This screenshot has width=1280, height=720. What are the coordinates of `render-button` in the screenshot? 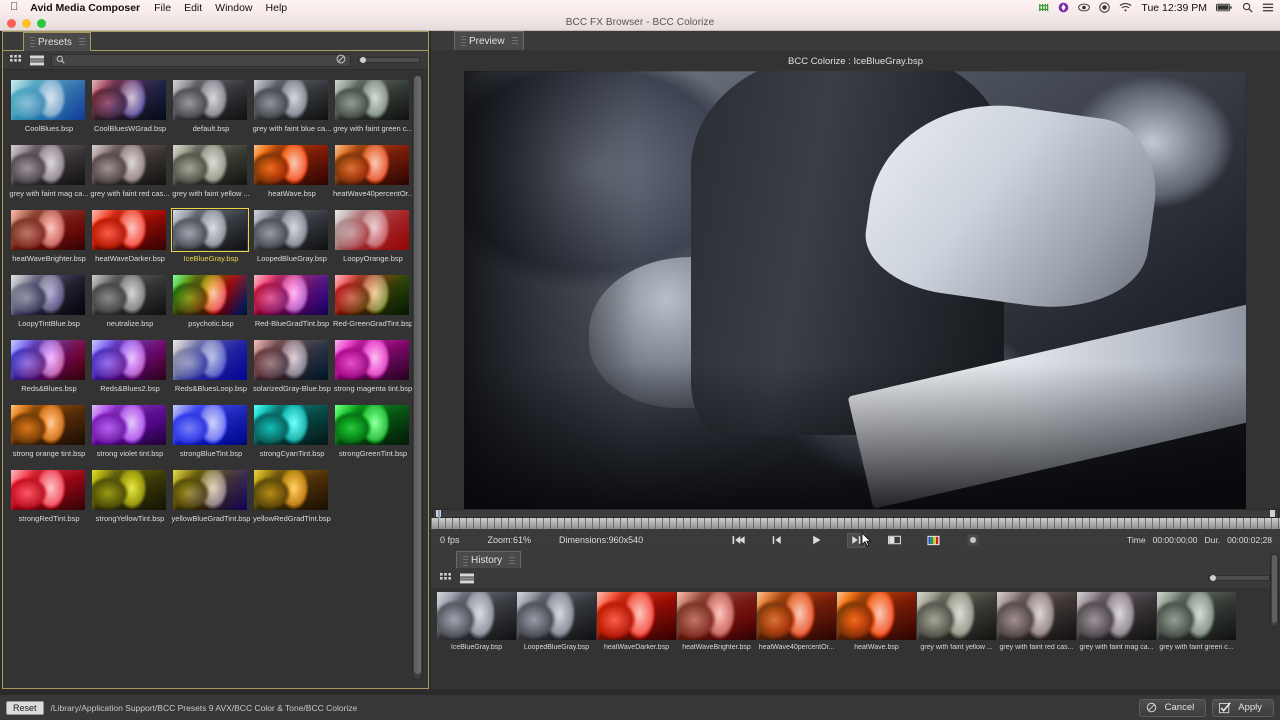 It's located at (973, 540).